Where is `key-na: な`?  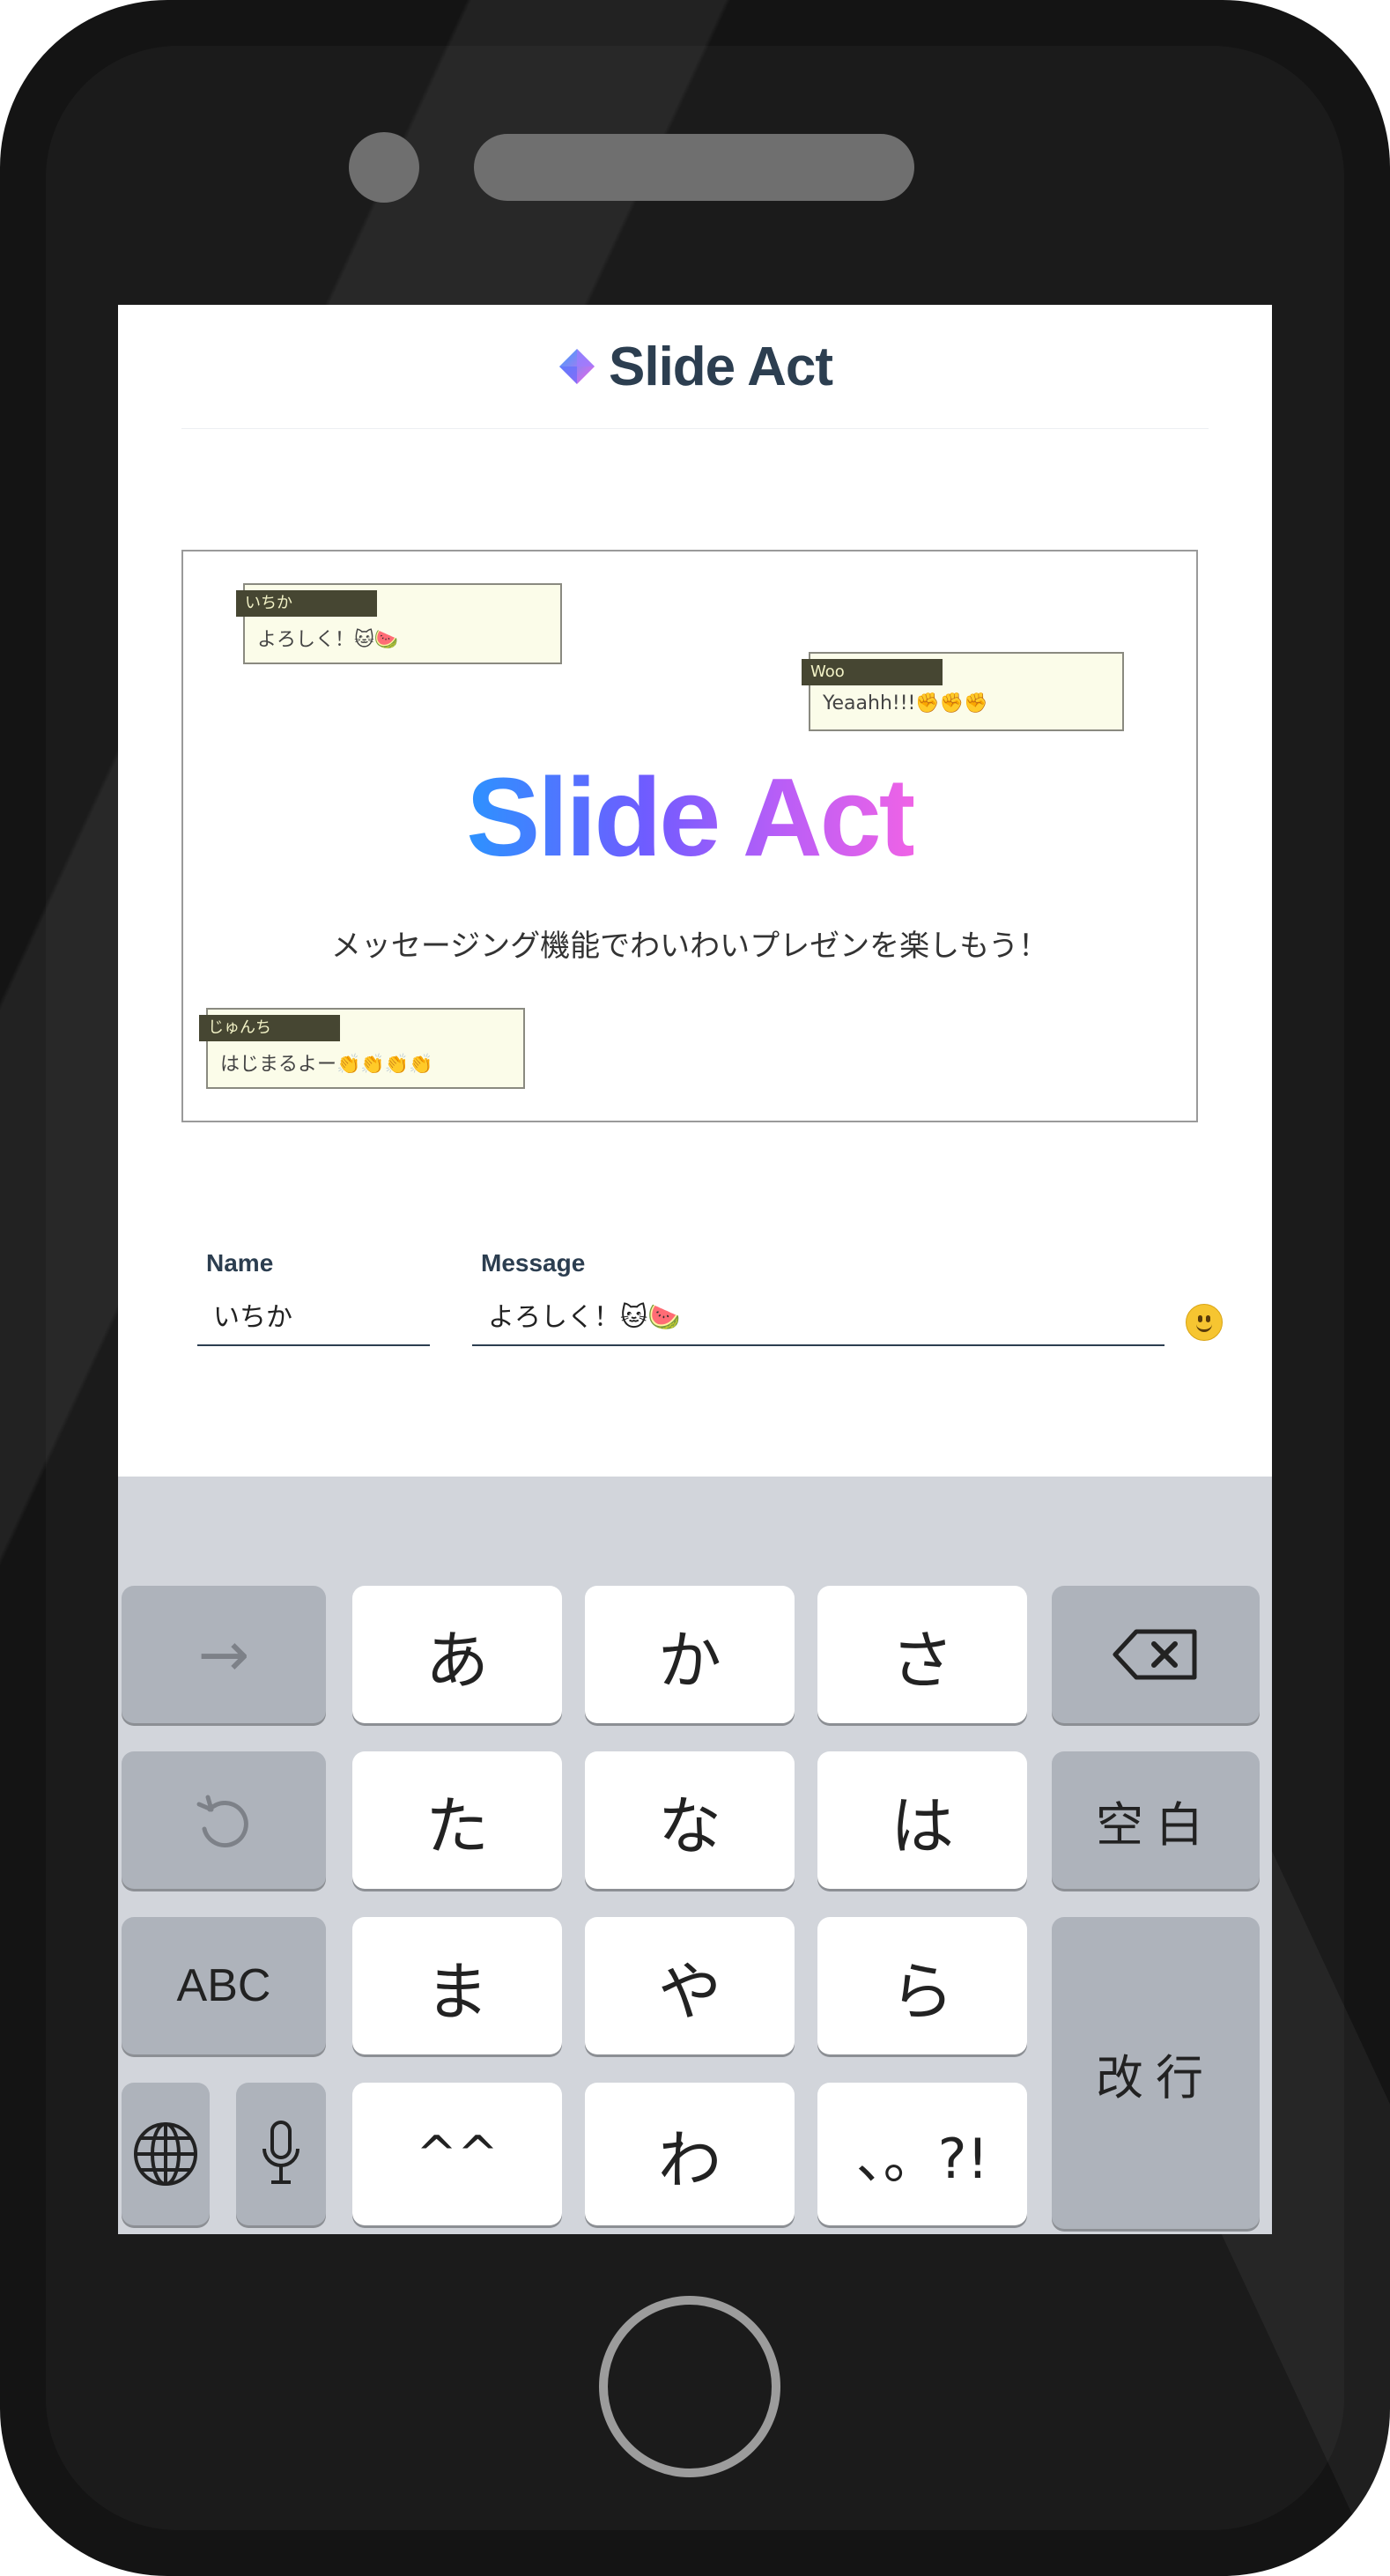
key-na: な is located at coordinates (690, 1820).